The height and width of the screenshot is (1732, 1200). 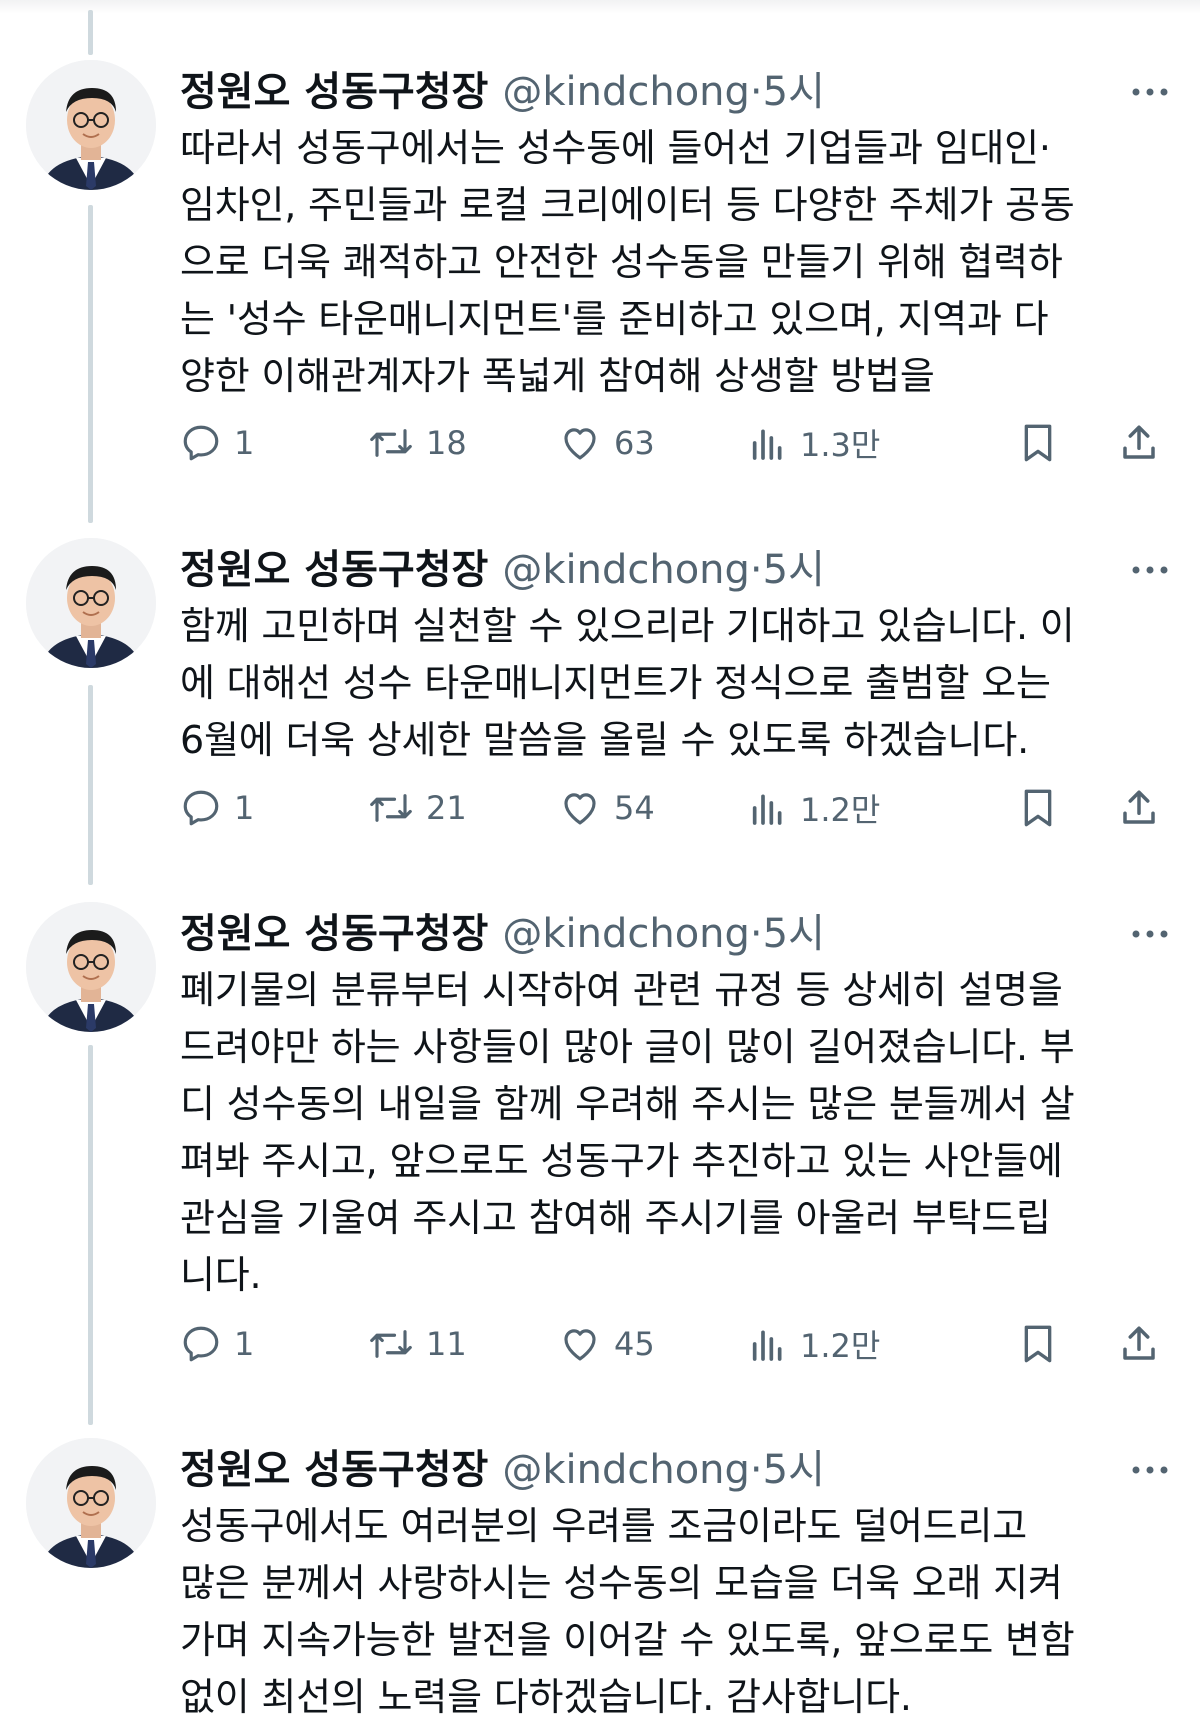 I want to click on views-button: 1.3만, so click(x=814, y=443).